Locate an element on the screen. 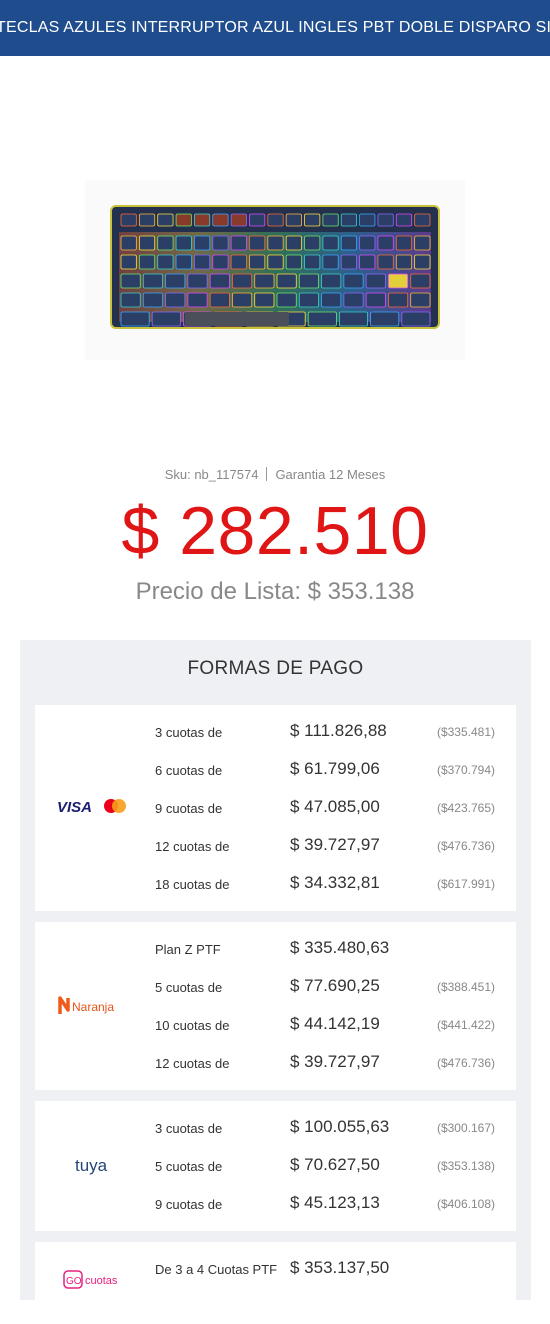 The width and height of the screenshot is (550, 1324). installment-total: ($476.736) is located at coordinates (465, 1063).